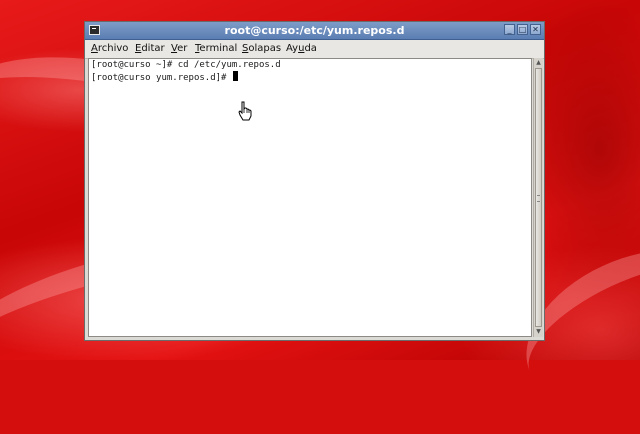 This screenshot has width=640, height=434. Describe the element at coordinates (301, 49) in the screenshot. I see `menu-ayuda: Ayuda` at that location.